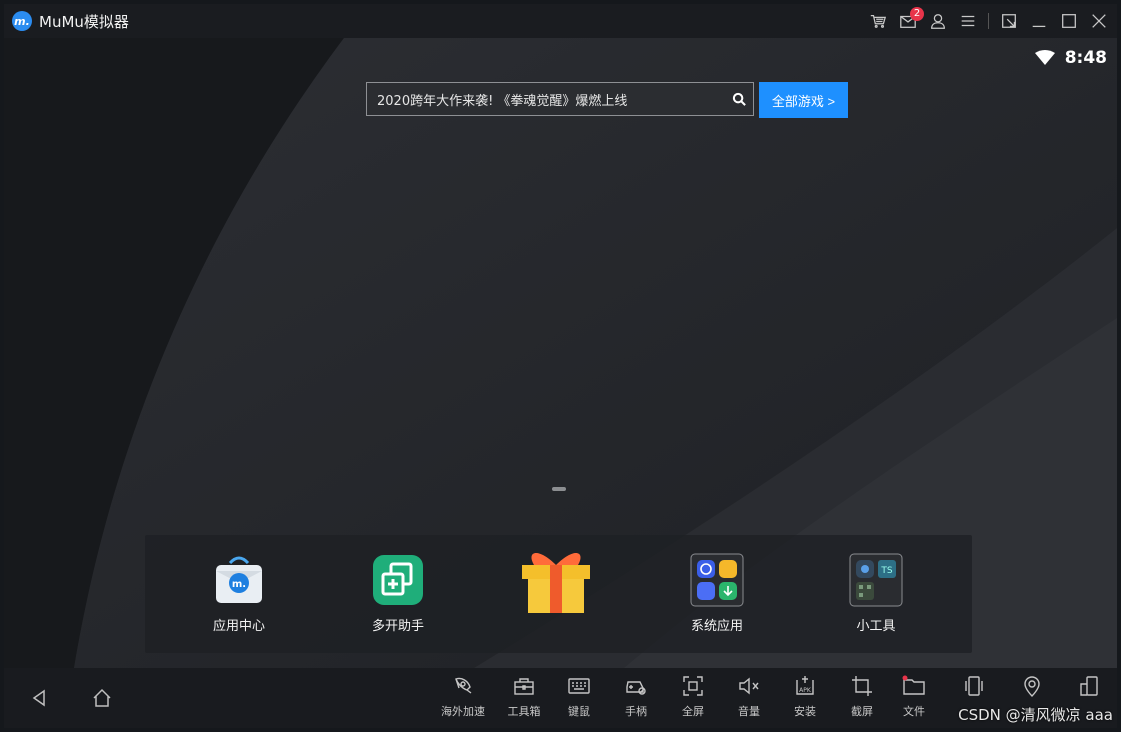 This screenshot has height=732, width=1121. I want to click on dock-label-system-apps: 系统应用, so click(716, 626).